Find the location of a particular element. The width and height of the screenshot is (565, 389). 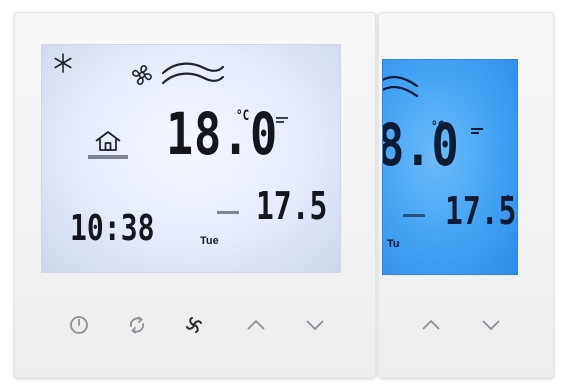

home-icon is located at coordinates (108, 141).